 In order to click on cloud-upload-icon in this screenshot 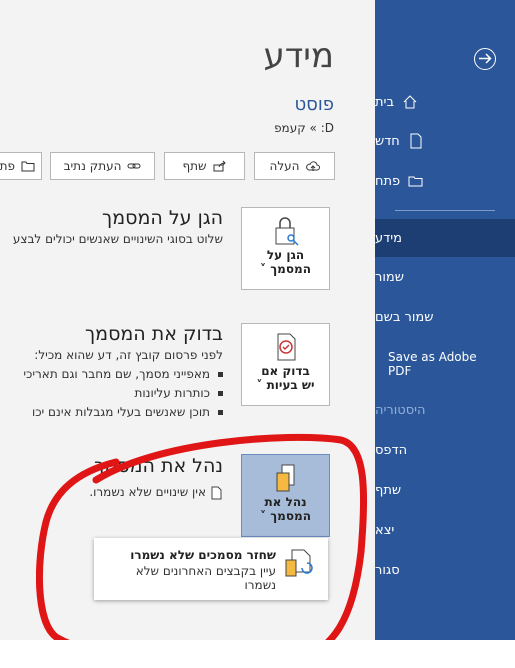, I will do `click(312, 166)`.